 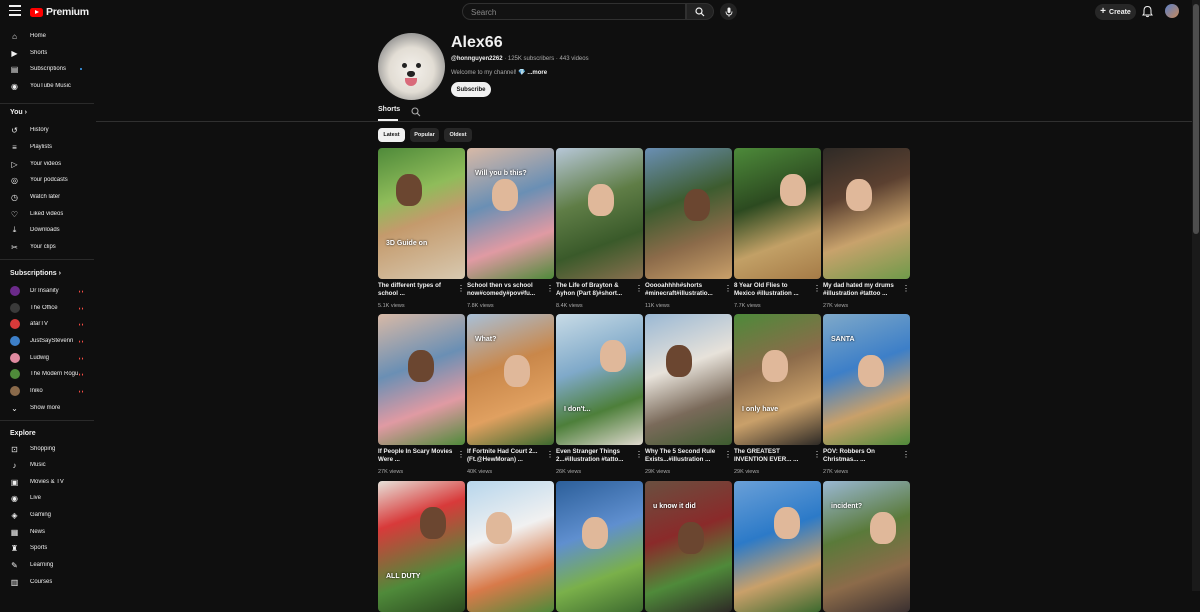 I want to click on subscription-channel: The Modern Rogue ◖◗, so click(x=48, y=374).